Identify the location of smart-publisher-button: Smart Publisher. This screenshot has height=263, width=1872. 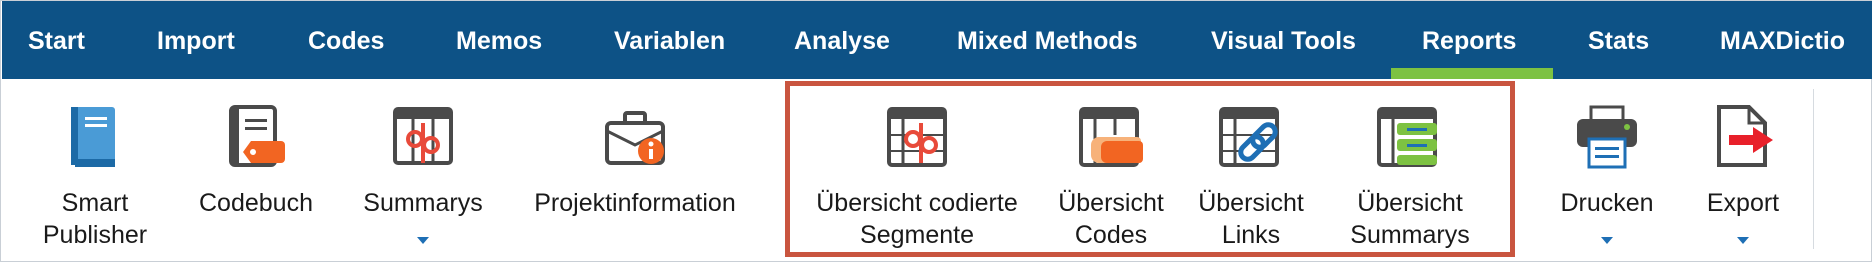
(95, 171).